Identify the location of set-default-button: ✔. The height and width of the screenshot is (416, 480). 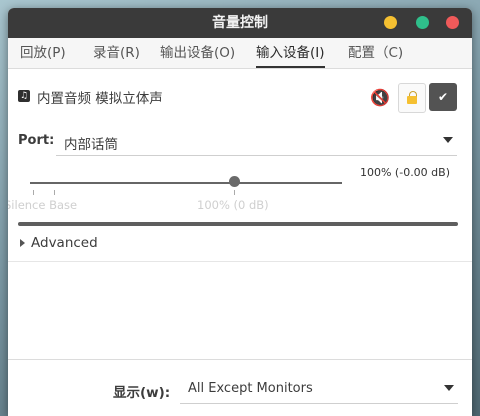
(443, 97).